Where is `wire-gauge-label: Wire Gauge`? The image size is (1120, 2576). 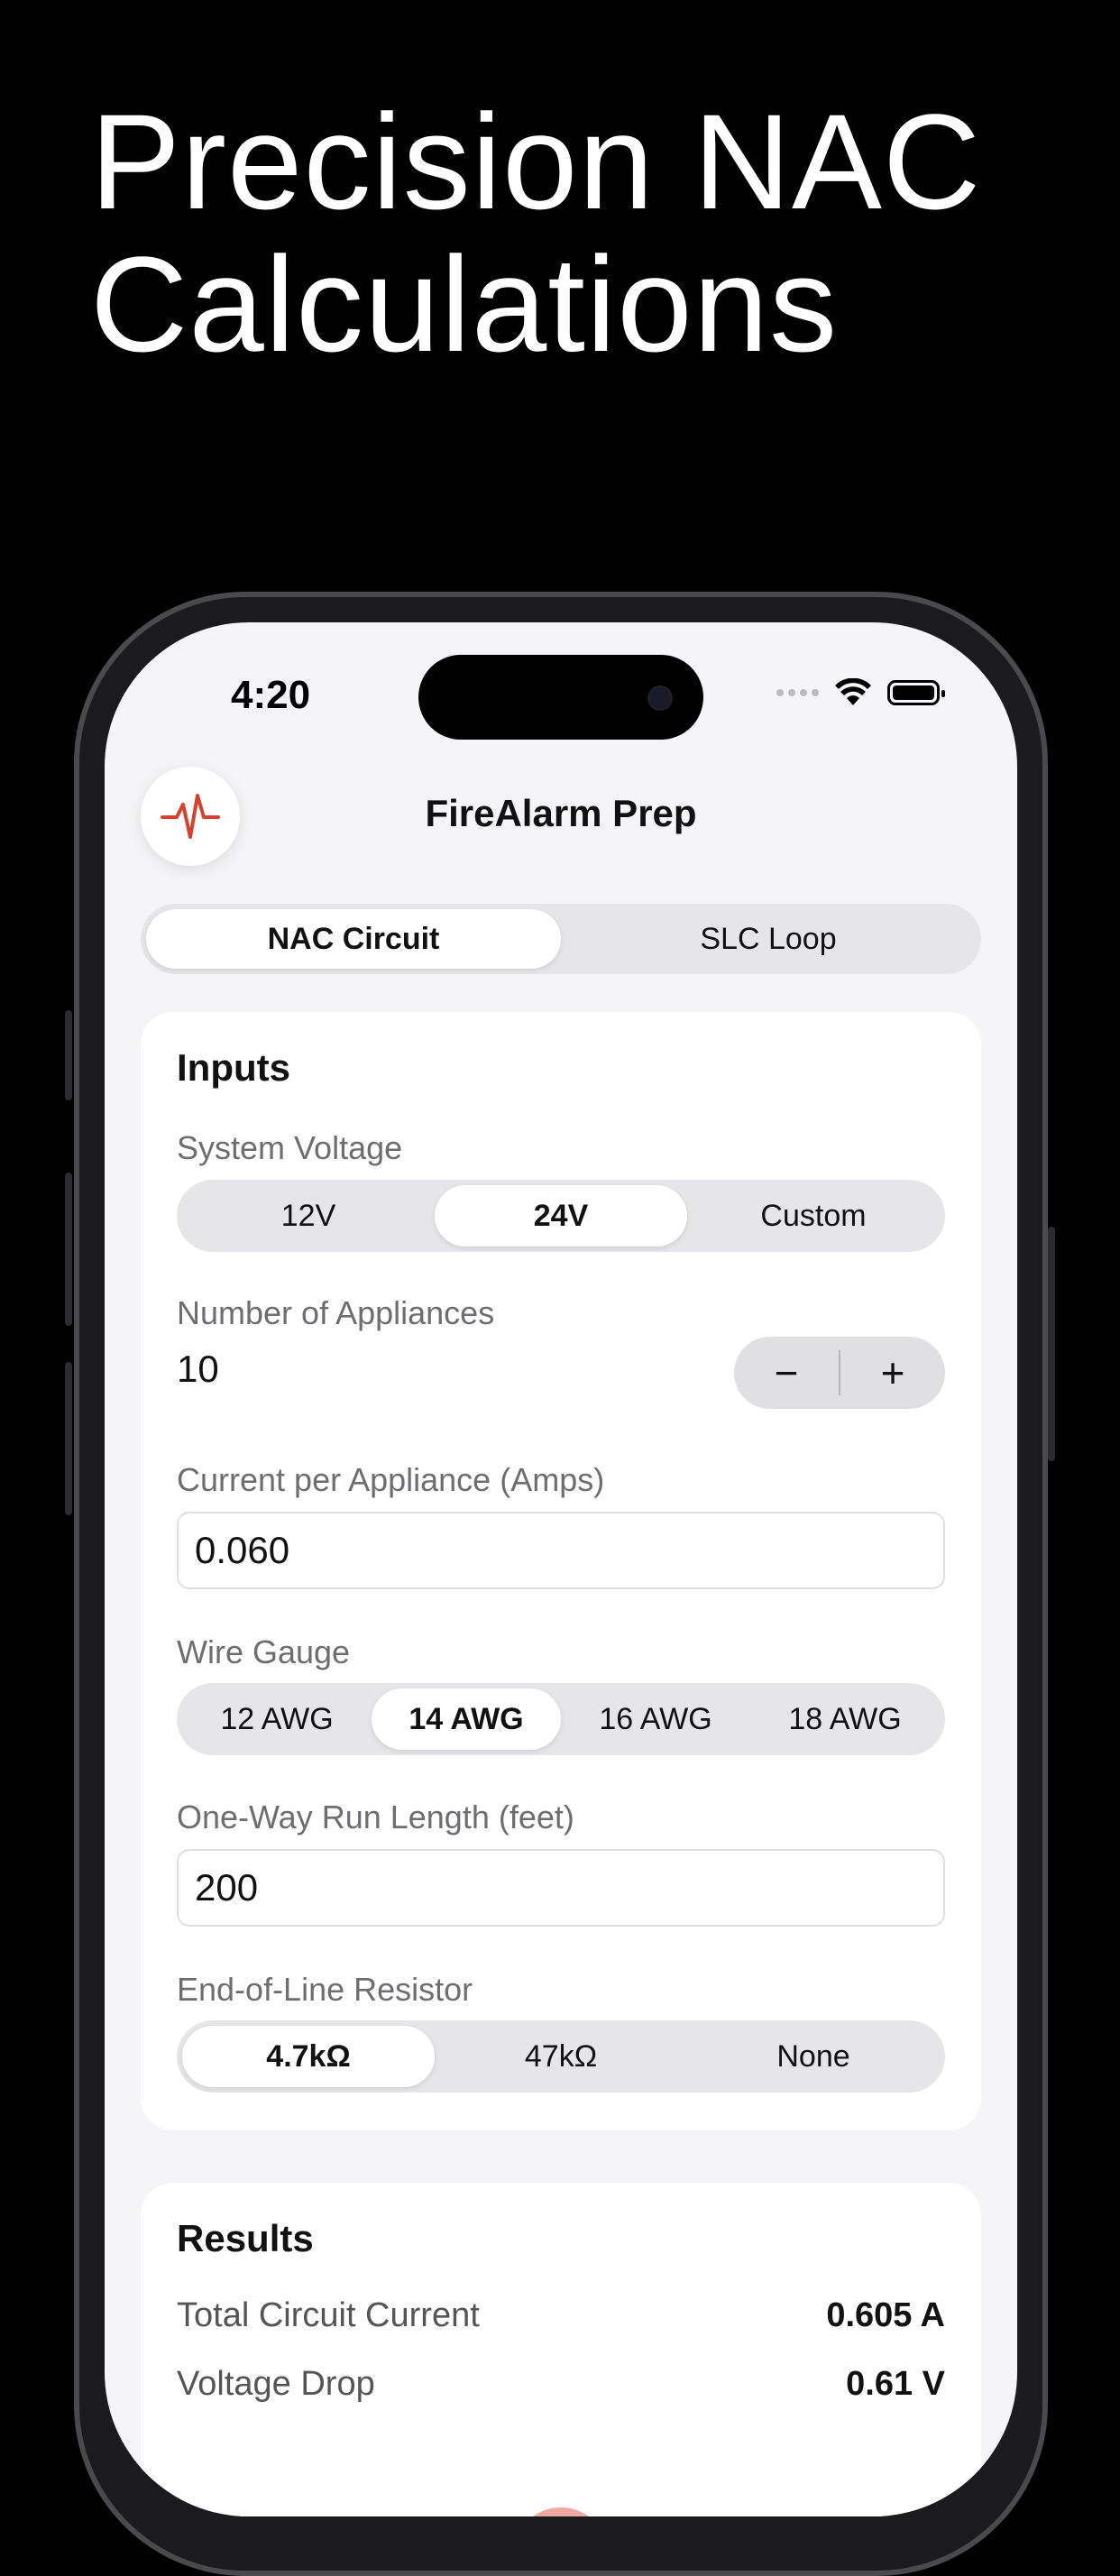 wire-gauge-label: Wire Gauge is located at coordinates (264, 1652).